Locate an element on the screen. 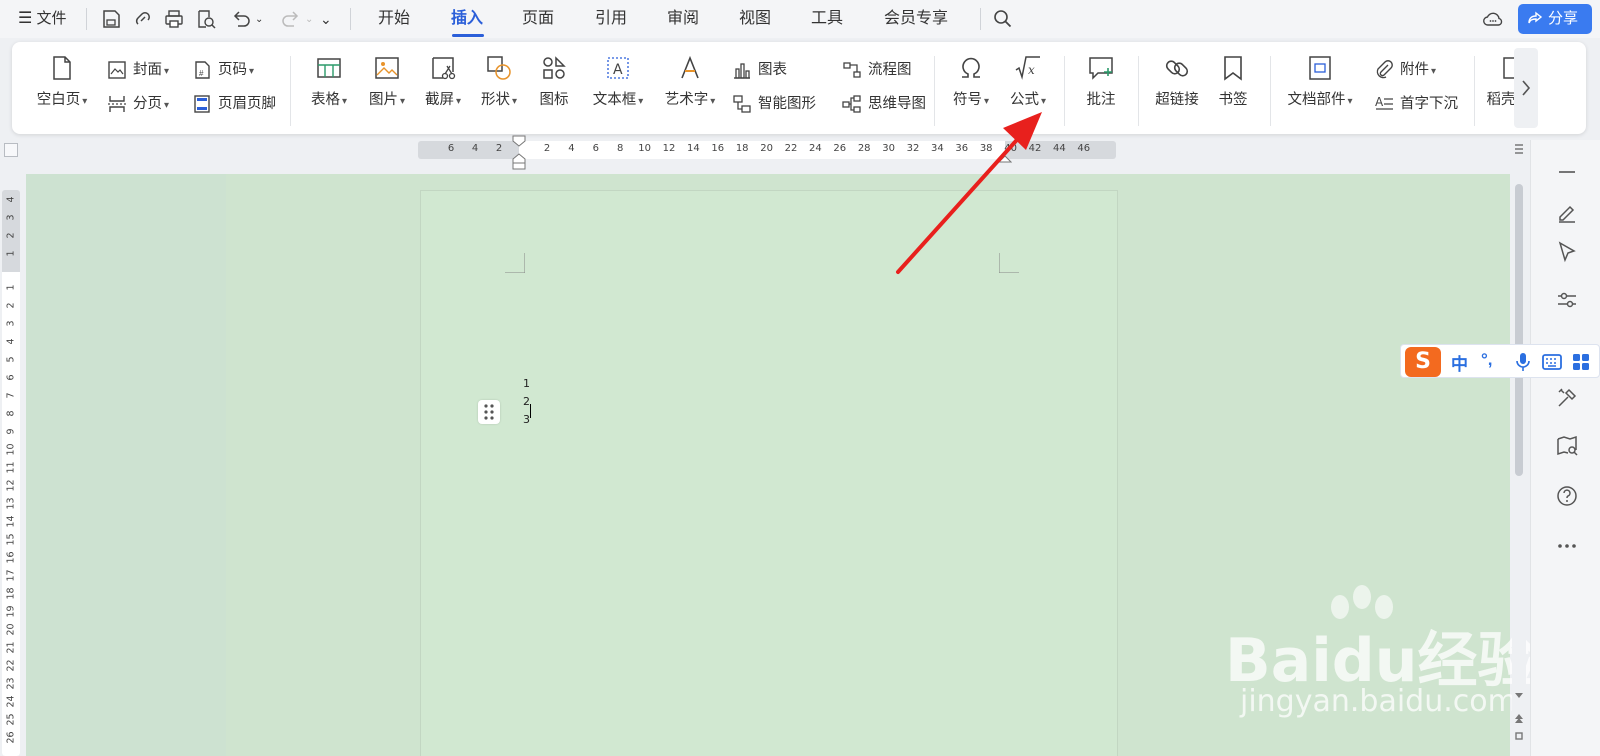  mindmap-label: 思维导图 is located at coordinates (897, 104).